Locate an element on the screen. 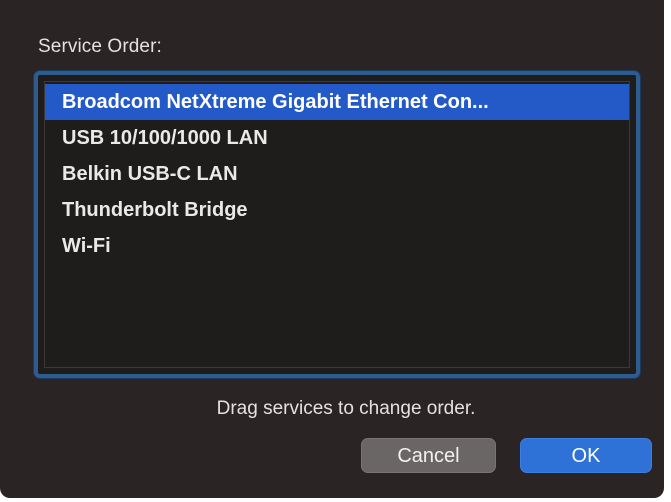 This screenshot has height=502, width=671. dialog-title: Service Order: is located at coordinates (100, 46).